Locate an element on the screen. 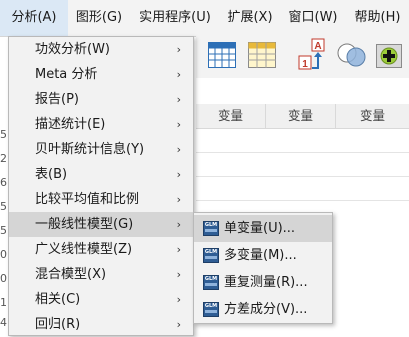 The image size is (409, 337). svg-text: A is located at coordinates (317, 46).